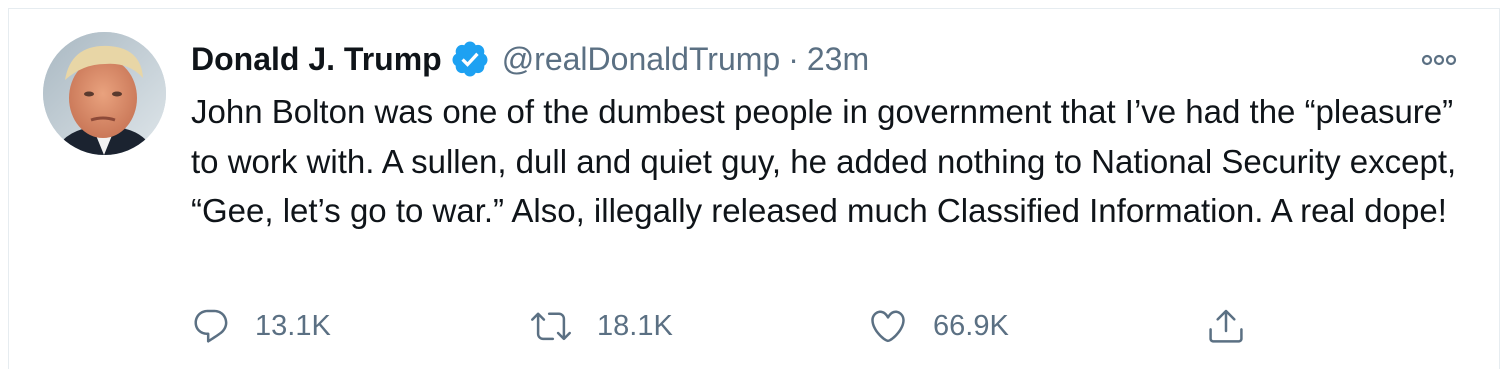 This screenshot has height=369, width=1509. What do you see at coordinates (635, 325) in the screenshot?
I see `retweet-count: 18.1K` at bounding box center [635, 325].